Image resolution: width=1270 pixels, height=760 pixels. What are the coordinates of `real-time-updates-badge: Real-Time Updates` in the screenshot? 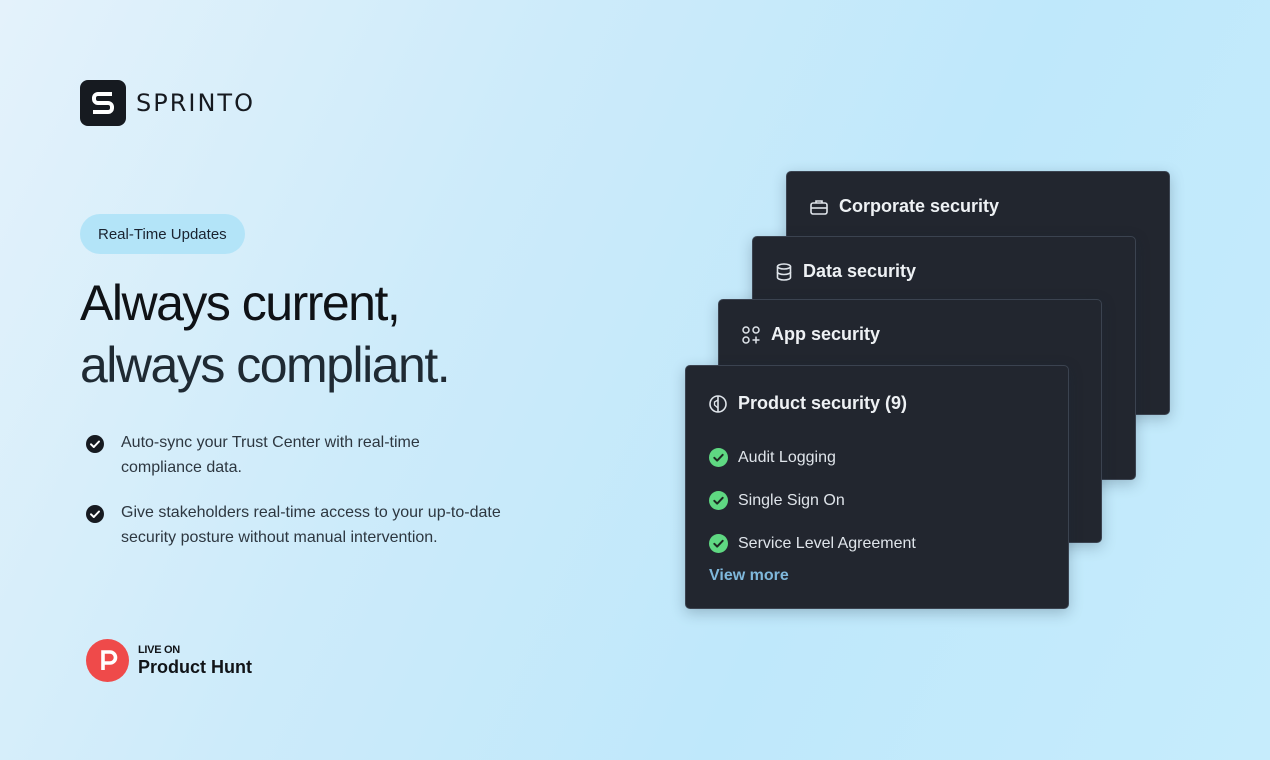 It's located at (162, 234).